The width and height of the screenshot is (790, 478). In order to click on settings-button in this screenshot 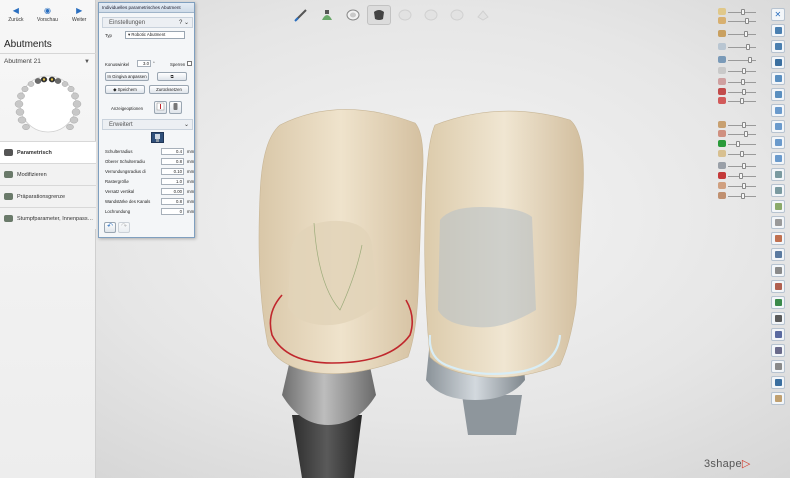, I will do `click(778, 366)`.